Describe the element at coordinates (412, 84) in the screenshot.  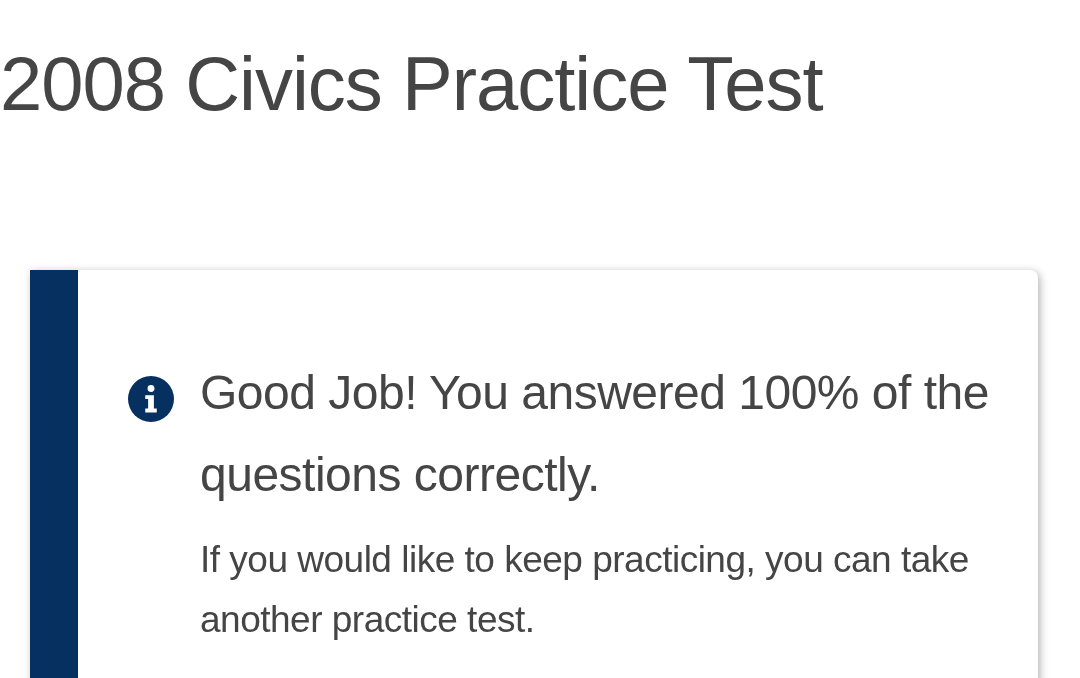
I see `page-title: 2008 Civics Practice Test` at that location.